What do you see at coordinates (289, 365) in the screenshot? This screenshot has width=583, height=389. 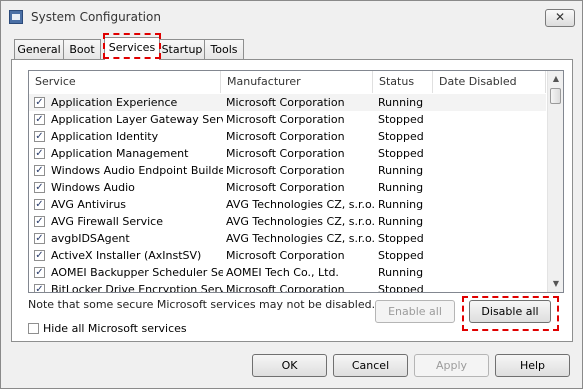 I see `ok-button: OK` at bounding box center [289, 365].